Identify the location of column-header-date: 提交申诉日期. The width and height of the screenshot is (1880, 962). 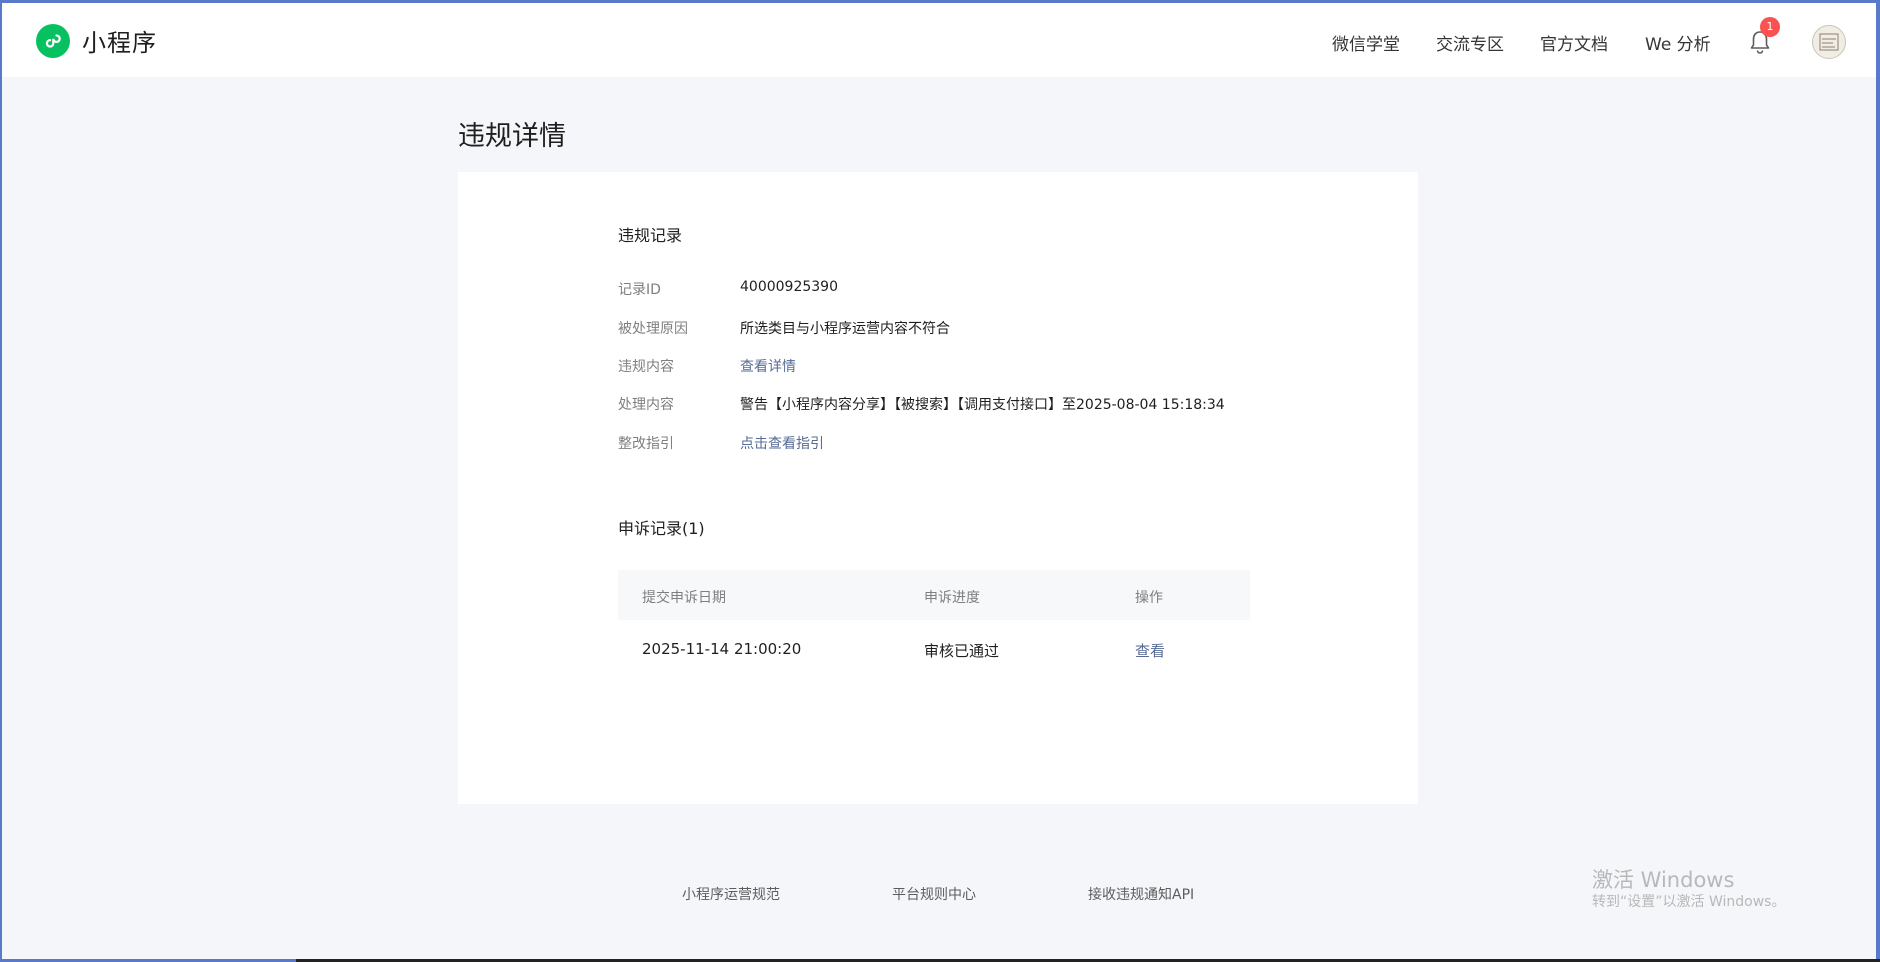
(684, 598).